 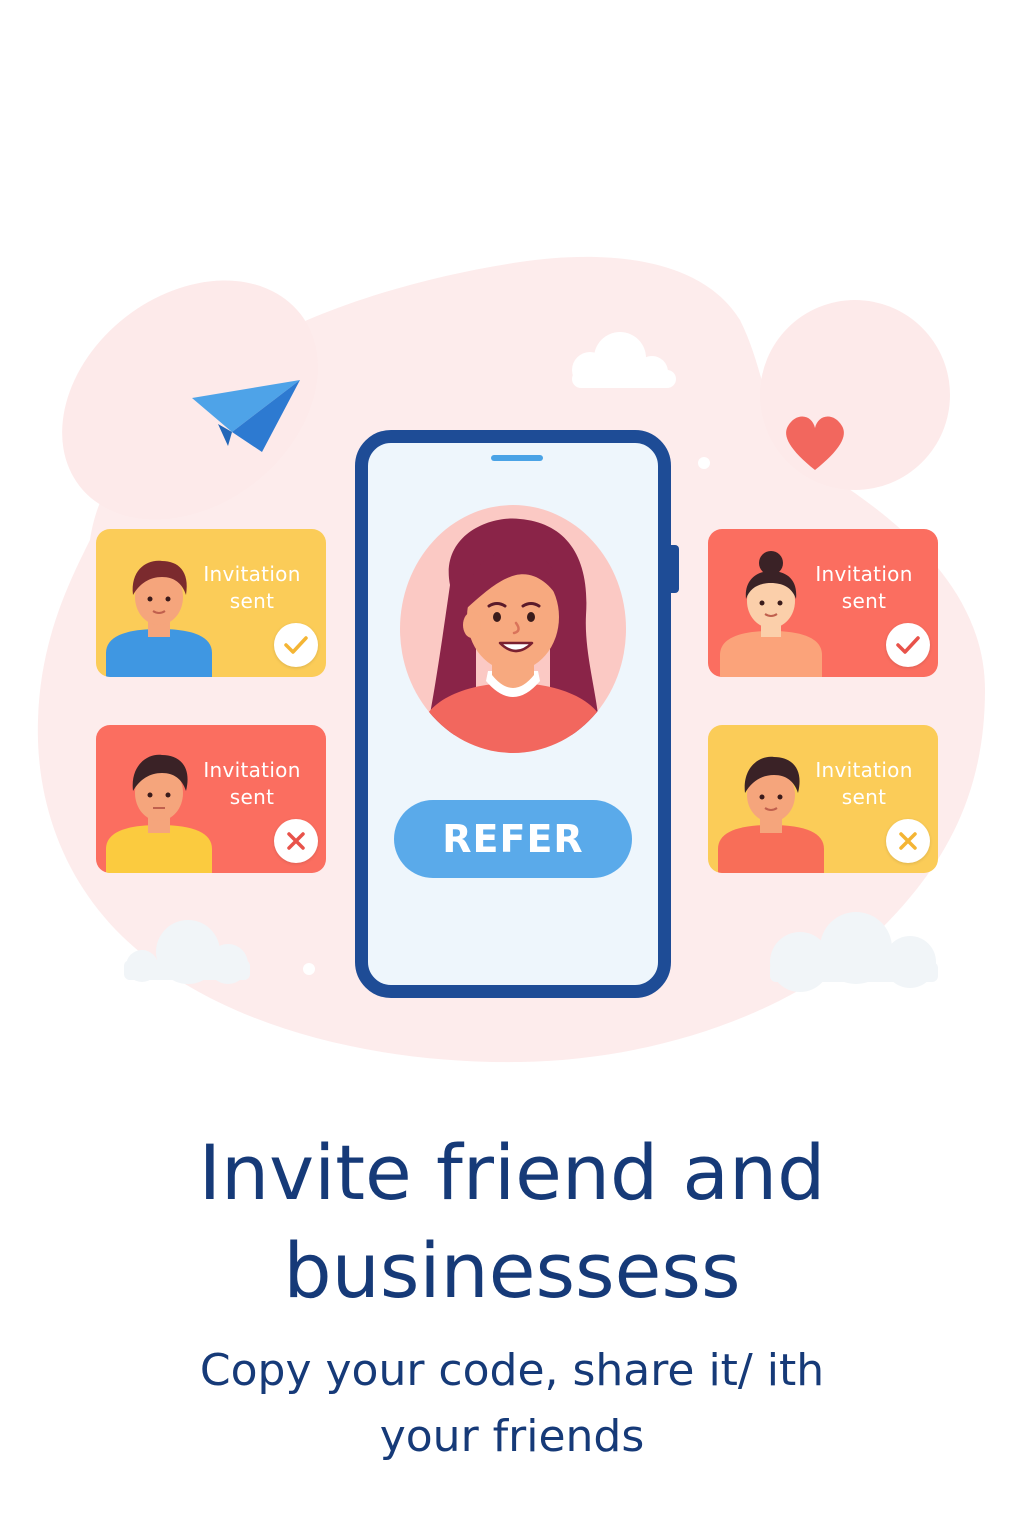 I want to click on page-title: Invite friend and businessess, so click(x=512, y=1221).